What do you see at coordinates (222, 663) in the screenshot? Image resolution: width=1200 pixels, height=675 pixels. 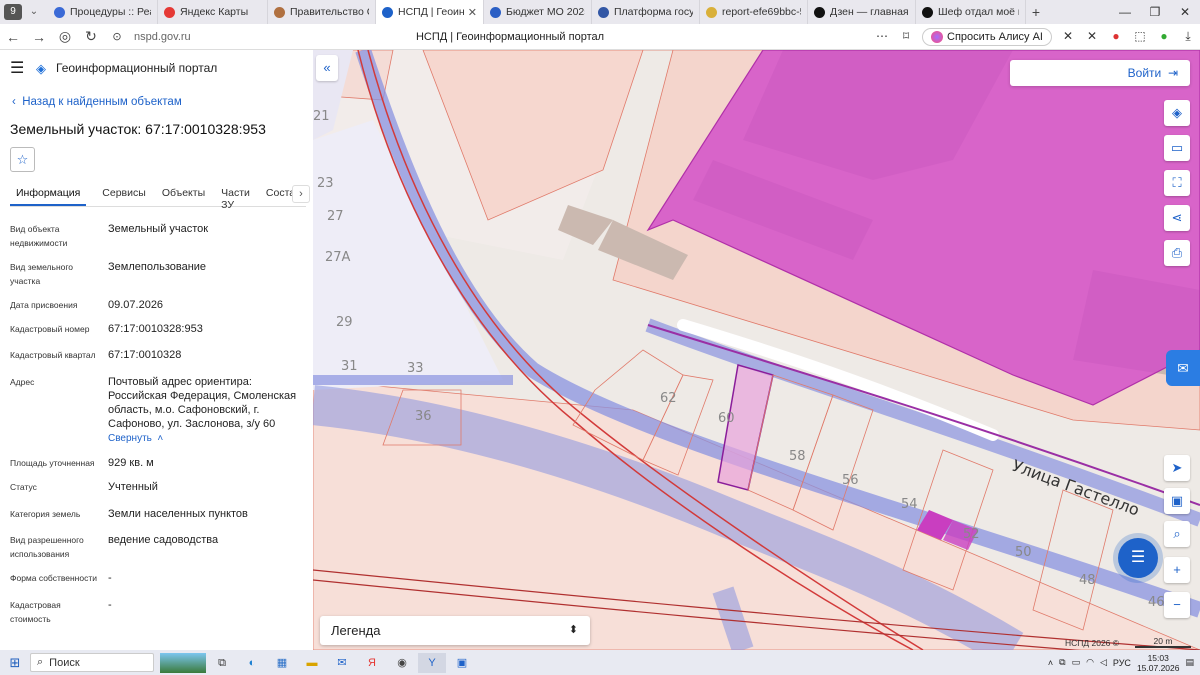 I see `task-view-icon: ⧉` at bounding box center [222, 663].